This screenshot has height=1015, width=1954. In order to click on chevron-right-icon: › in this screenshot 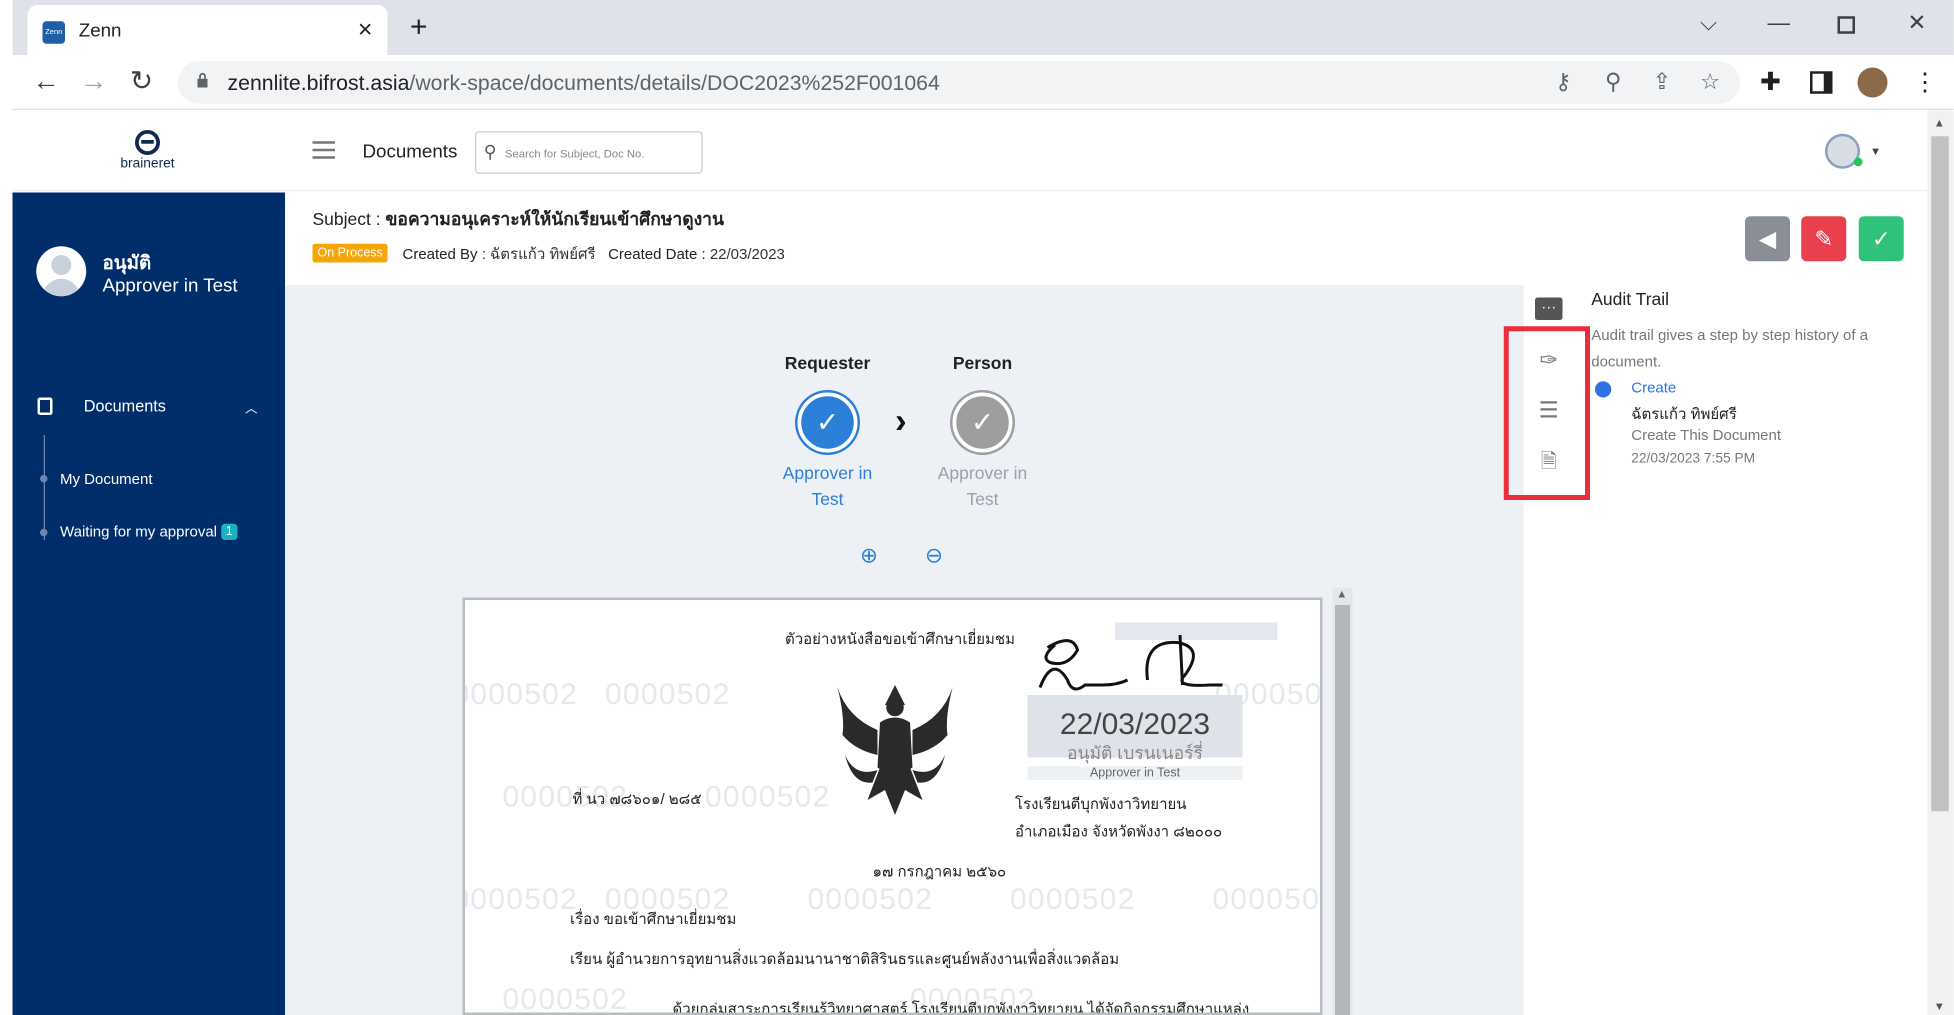, I will do `click(901, 421)`.